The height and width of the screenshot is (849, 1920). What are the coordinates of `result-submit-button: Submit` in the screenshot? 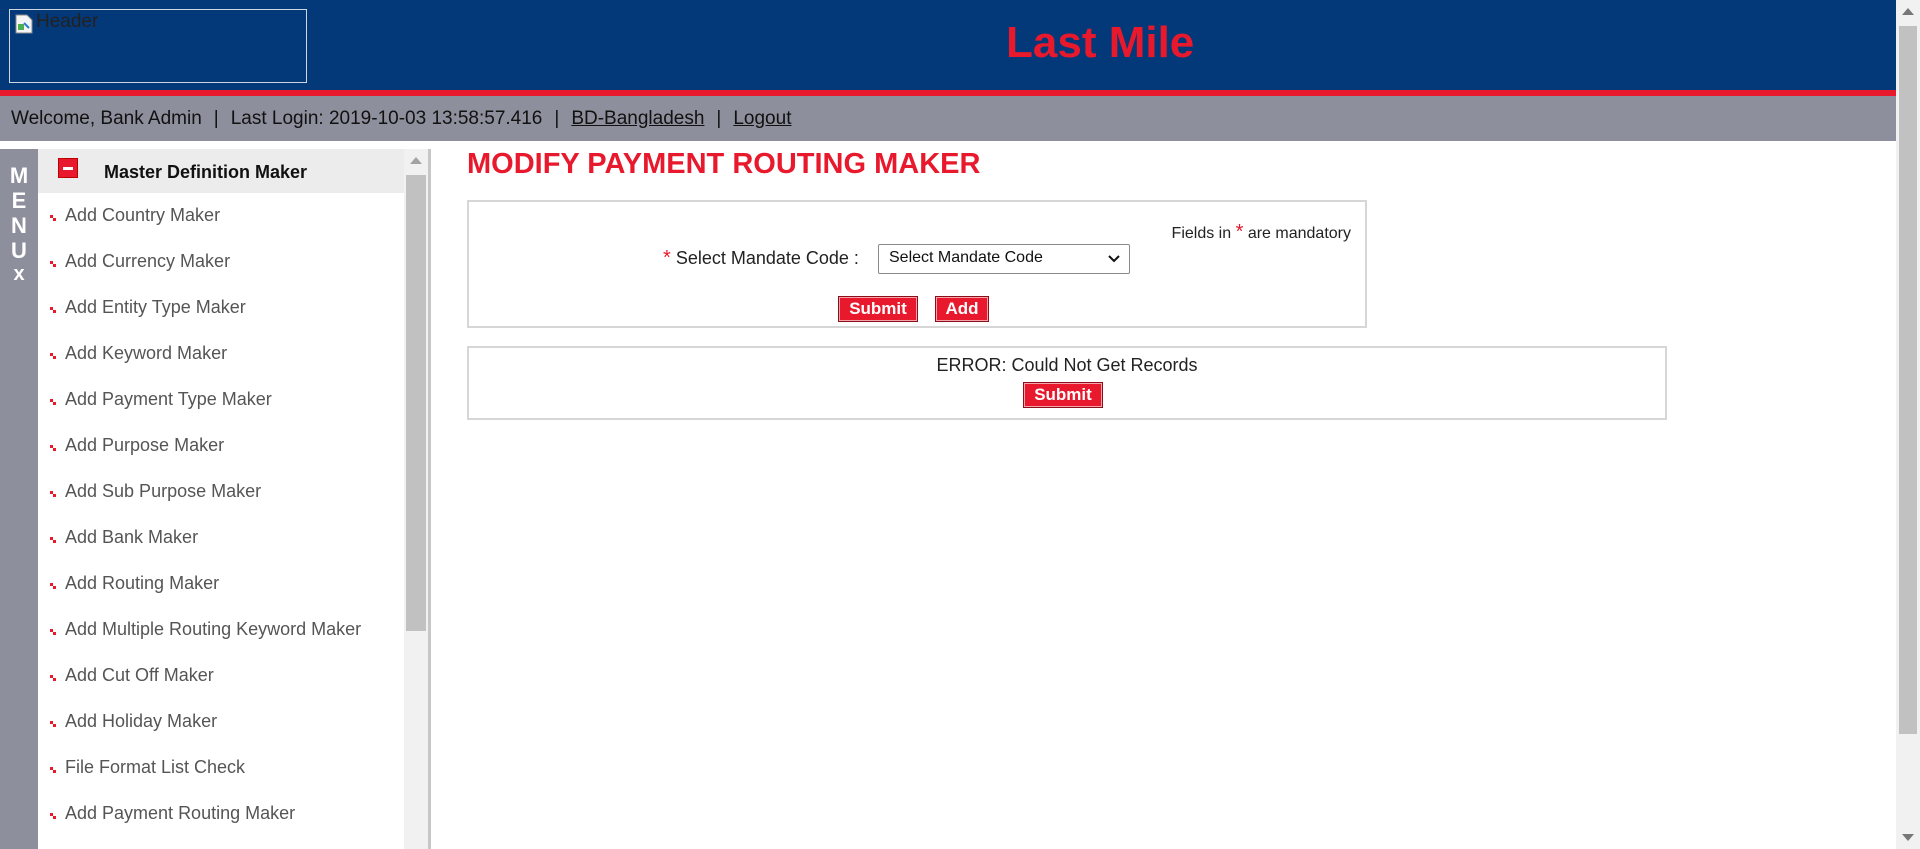 It's located at (1063, 395).